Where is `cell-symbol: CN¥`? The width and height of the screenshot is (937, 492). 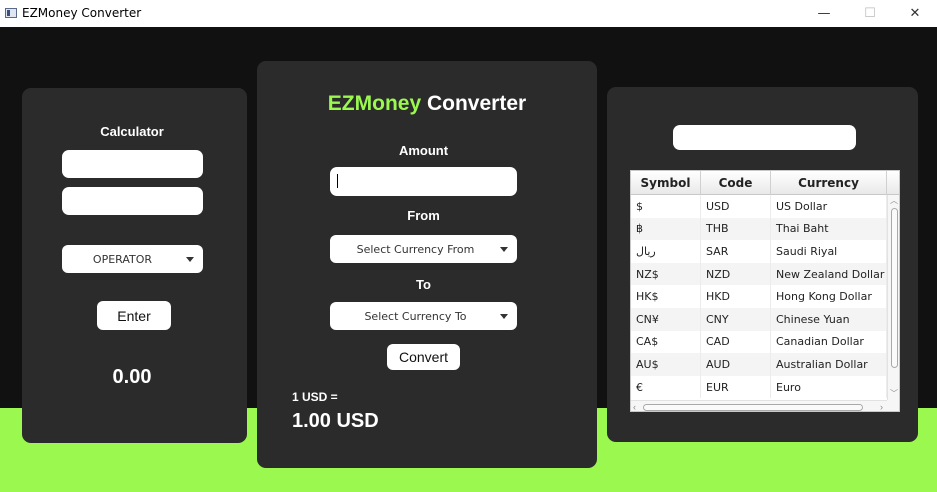 cell-symbol: CN¥ is located at coordinates (666, 319).